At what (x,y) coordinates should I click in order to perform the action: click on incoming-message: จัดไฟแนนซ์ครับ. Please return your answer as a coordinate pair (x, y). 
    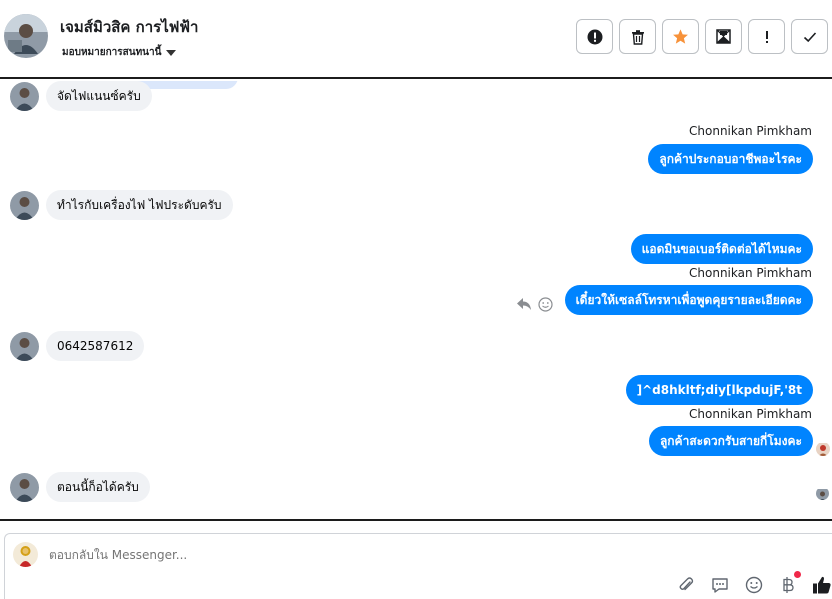
    Looking at the image, I should click on (99, 96).